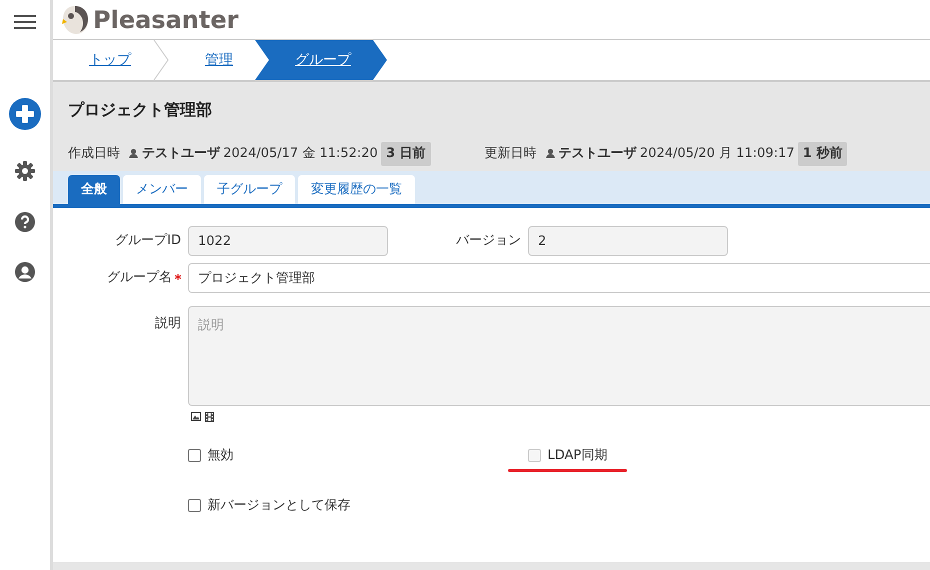  What do you see at coordinates (559, 356) in the screenshot?
I see `description-field: 説明` at bounding box center [559, 356].